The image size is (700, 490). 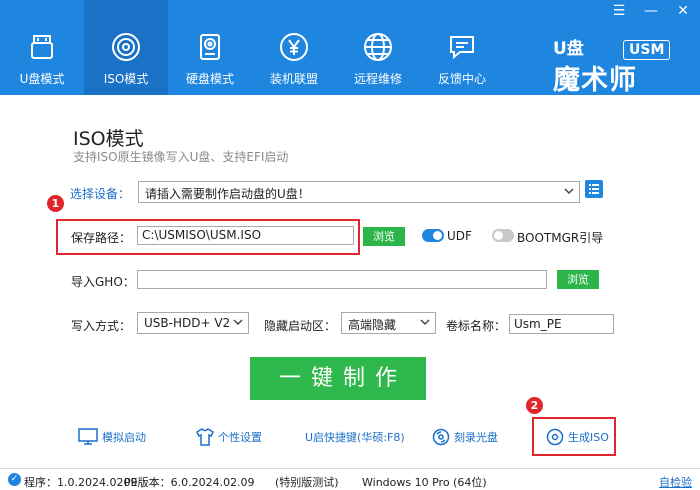 What do you see at coordinates (209, 79) in the screenshot?
I see `nav-label: 硬盘模式` at bounding box center [209, 79].